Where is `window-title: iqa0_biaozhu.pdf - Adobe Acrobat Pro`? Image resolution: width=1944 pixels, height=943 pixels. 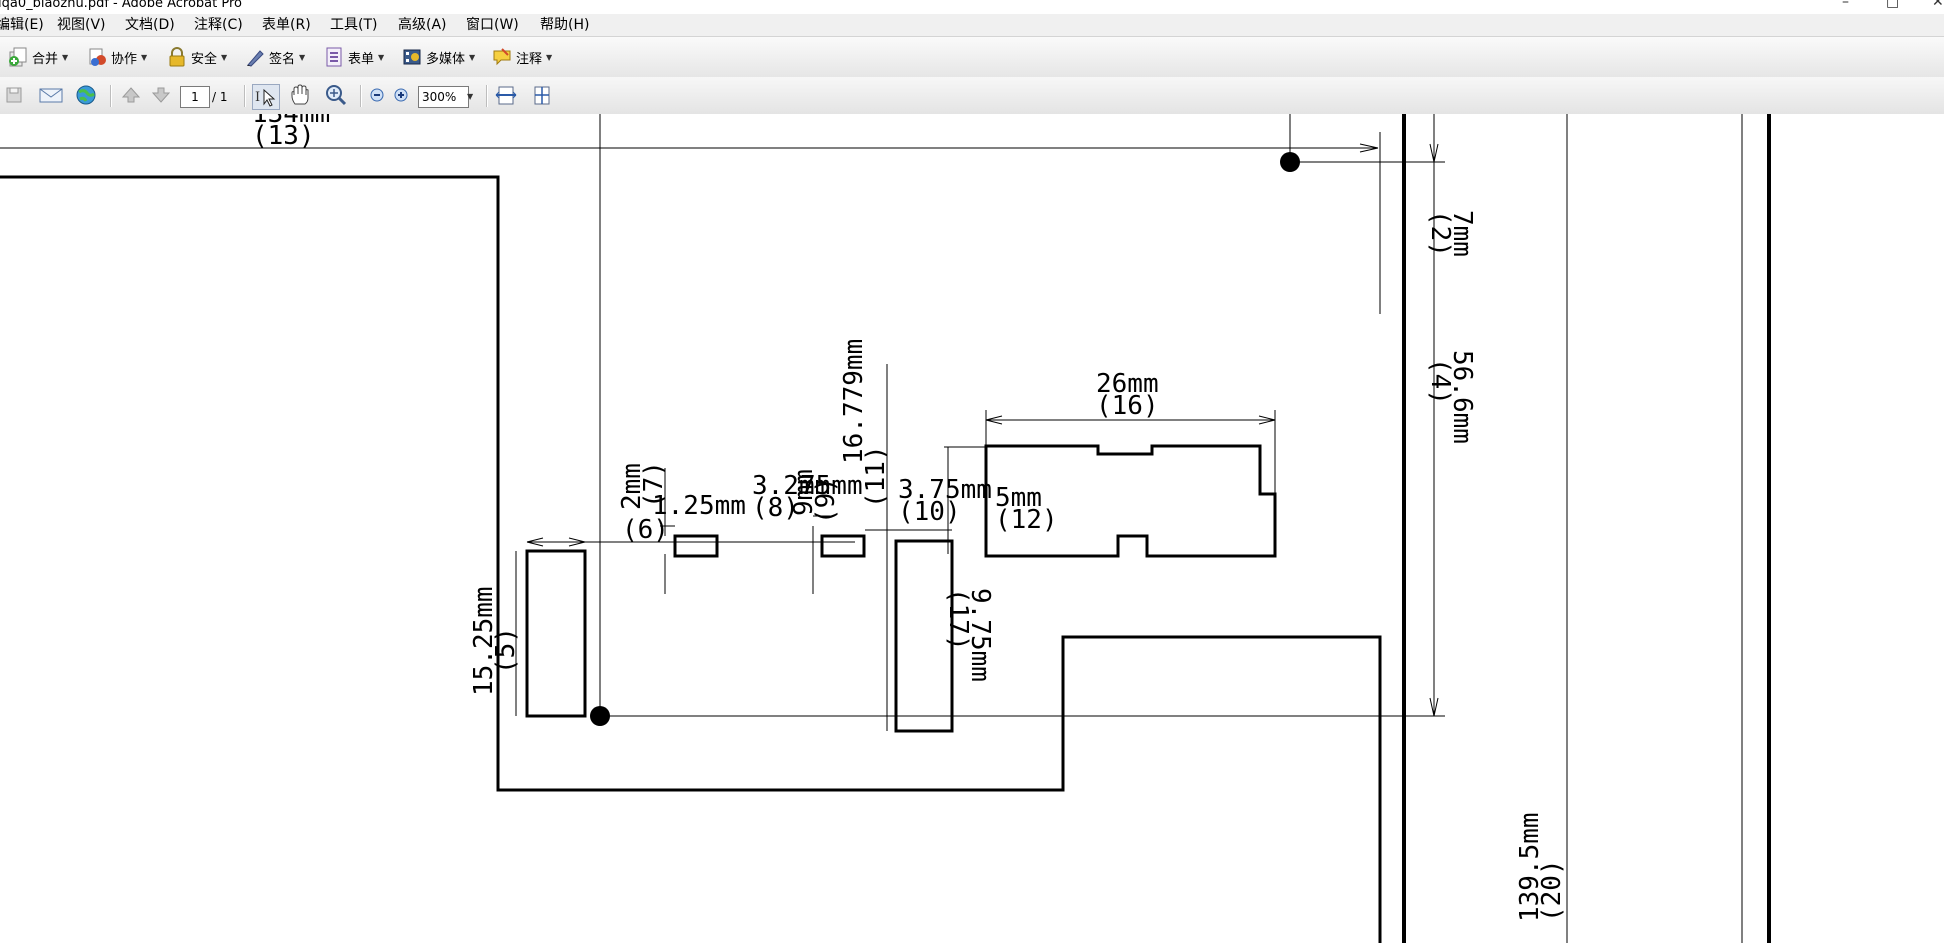
window-title: iqa0_biaozhu.pdf - Adobe Acrobat Pro is located at coordinates (121, 5).